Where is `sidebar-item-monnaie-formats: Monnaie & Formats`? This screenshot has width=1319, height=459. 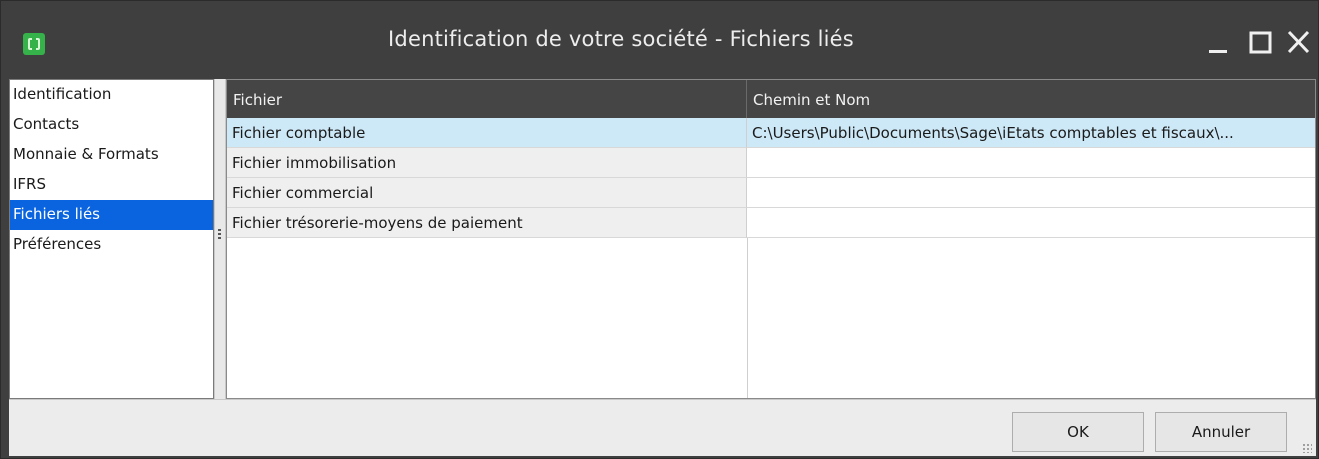 sidebar-item-monnaie-formats: Monnaie & Formats is located at coordinates (111, 155).